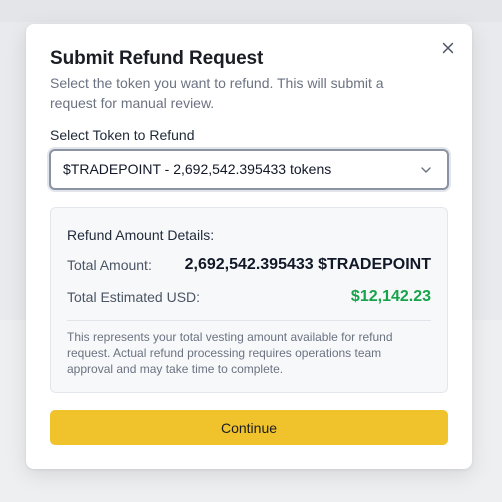 The height and width of the screenshot is (502, 502). I want to click on total-usd-value: $12,142.23, so click(390, 296).